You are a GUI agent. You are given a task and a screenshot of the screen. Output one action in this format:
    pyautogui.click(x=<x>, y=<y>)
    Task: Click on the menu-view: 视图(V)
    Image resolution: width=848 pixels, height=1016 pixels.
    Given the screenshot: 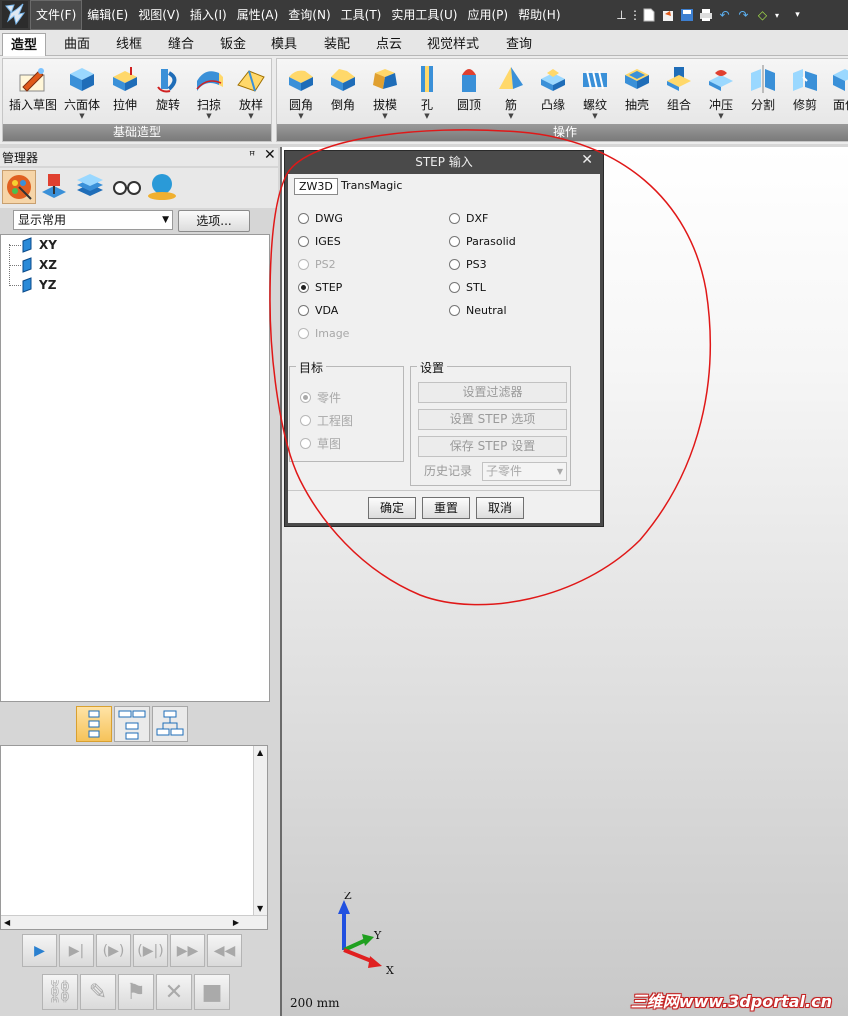 What is the action you would take?
    pyautogui.click(x=159, y=15)
    